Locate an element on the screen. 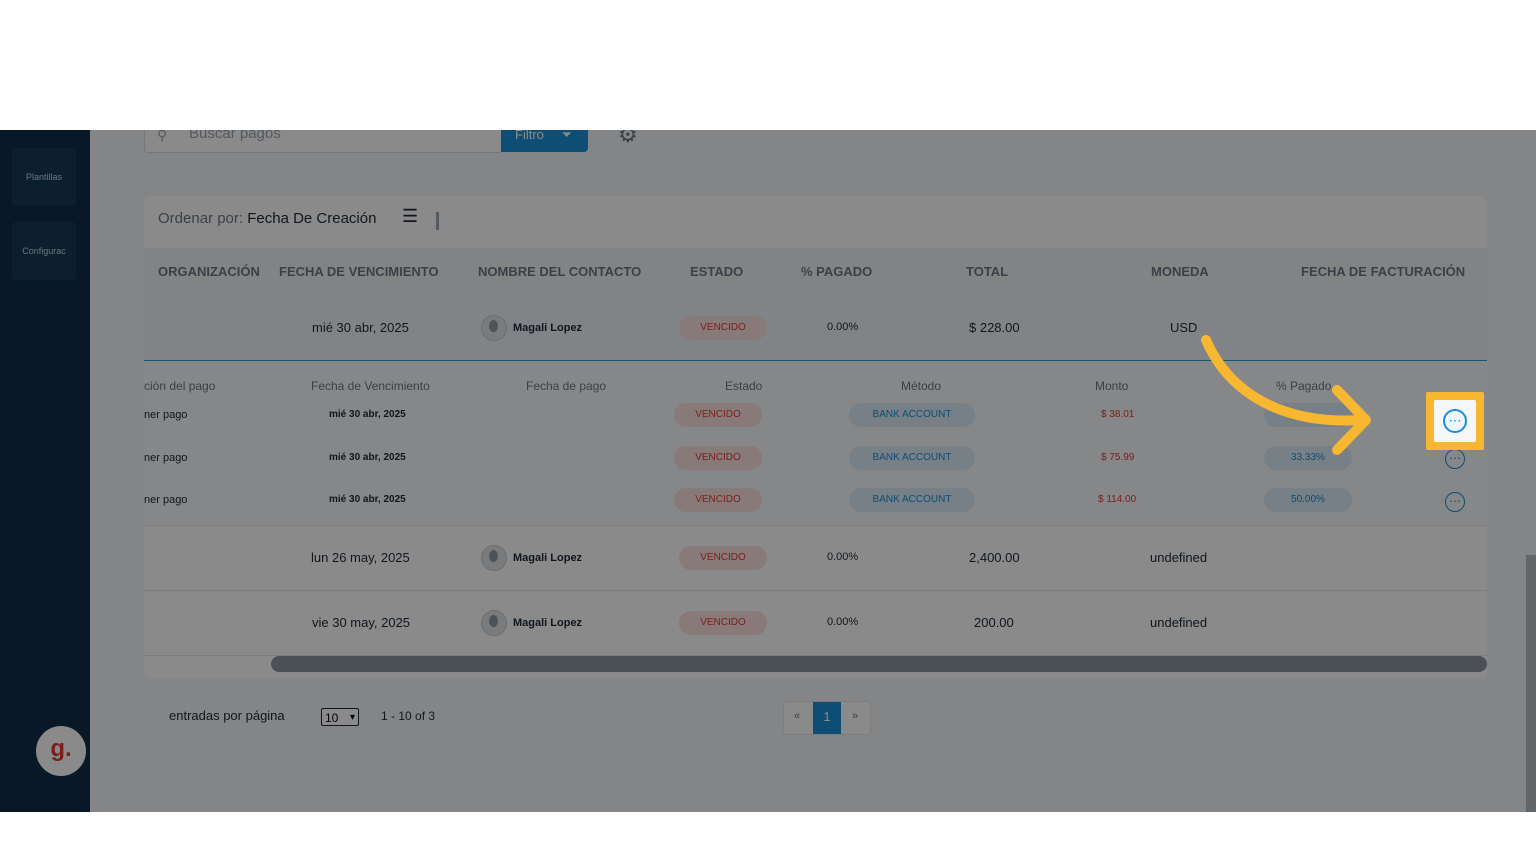 The width and height of the screenshot is (1536, 864). pagination: « 1 » is located at coordinates (827, 718).